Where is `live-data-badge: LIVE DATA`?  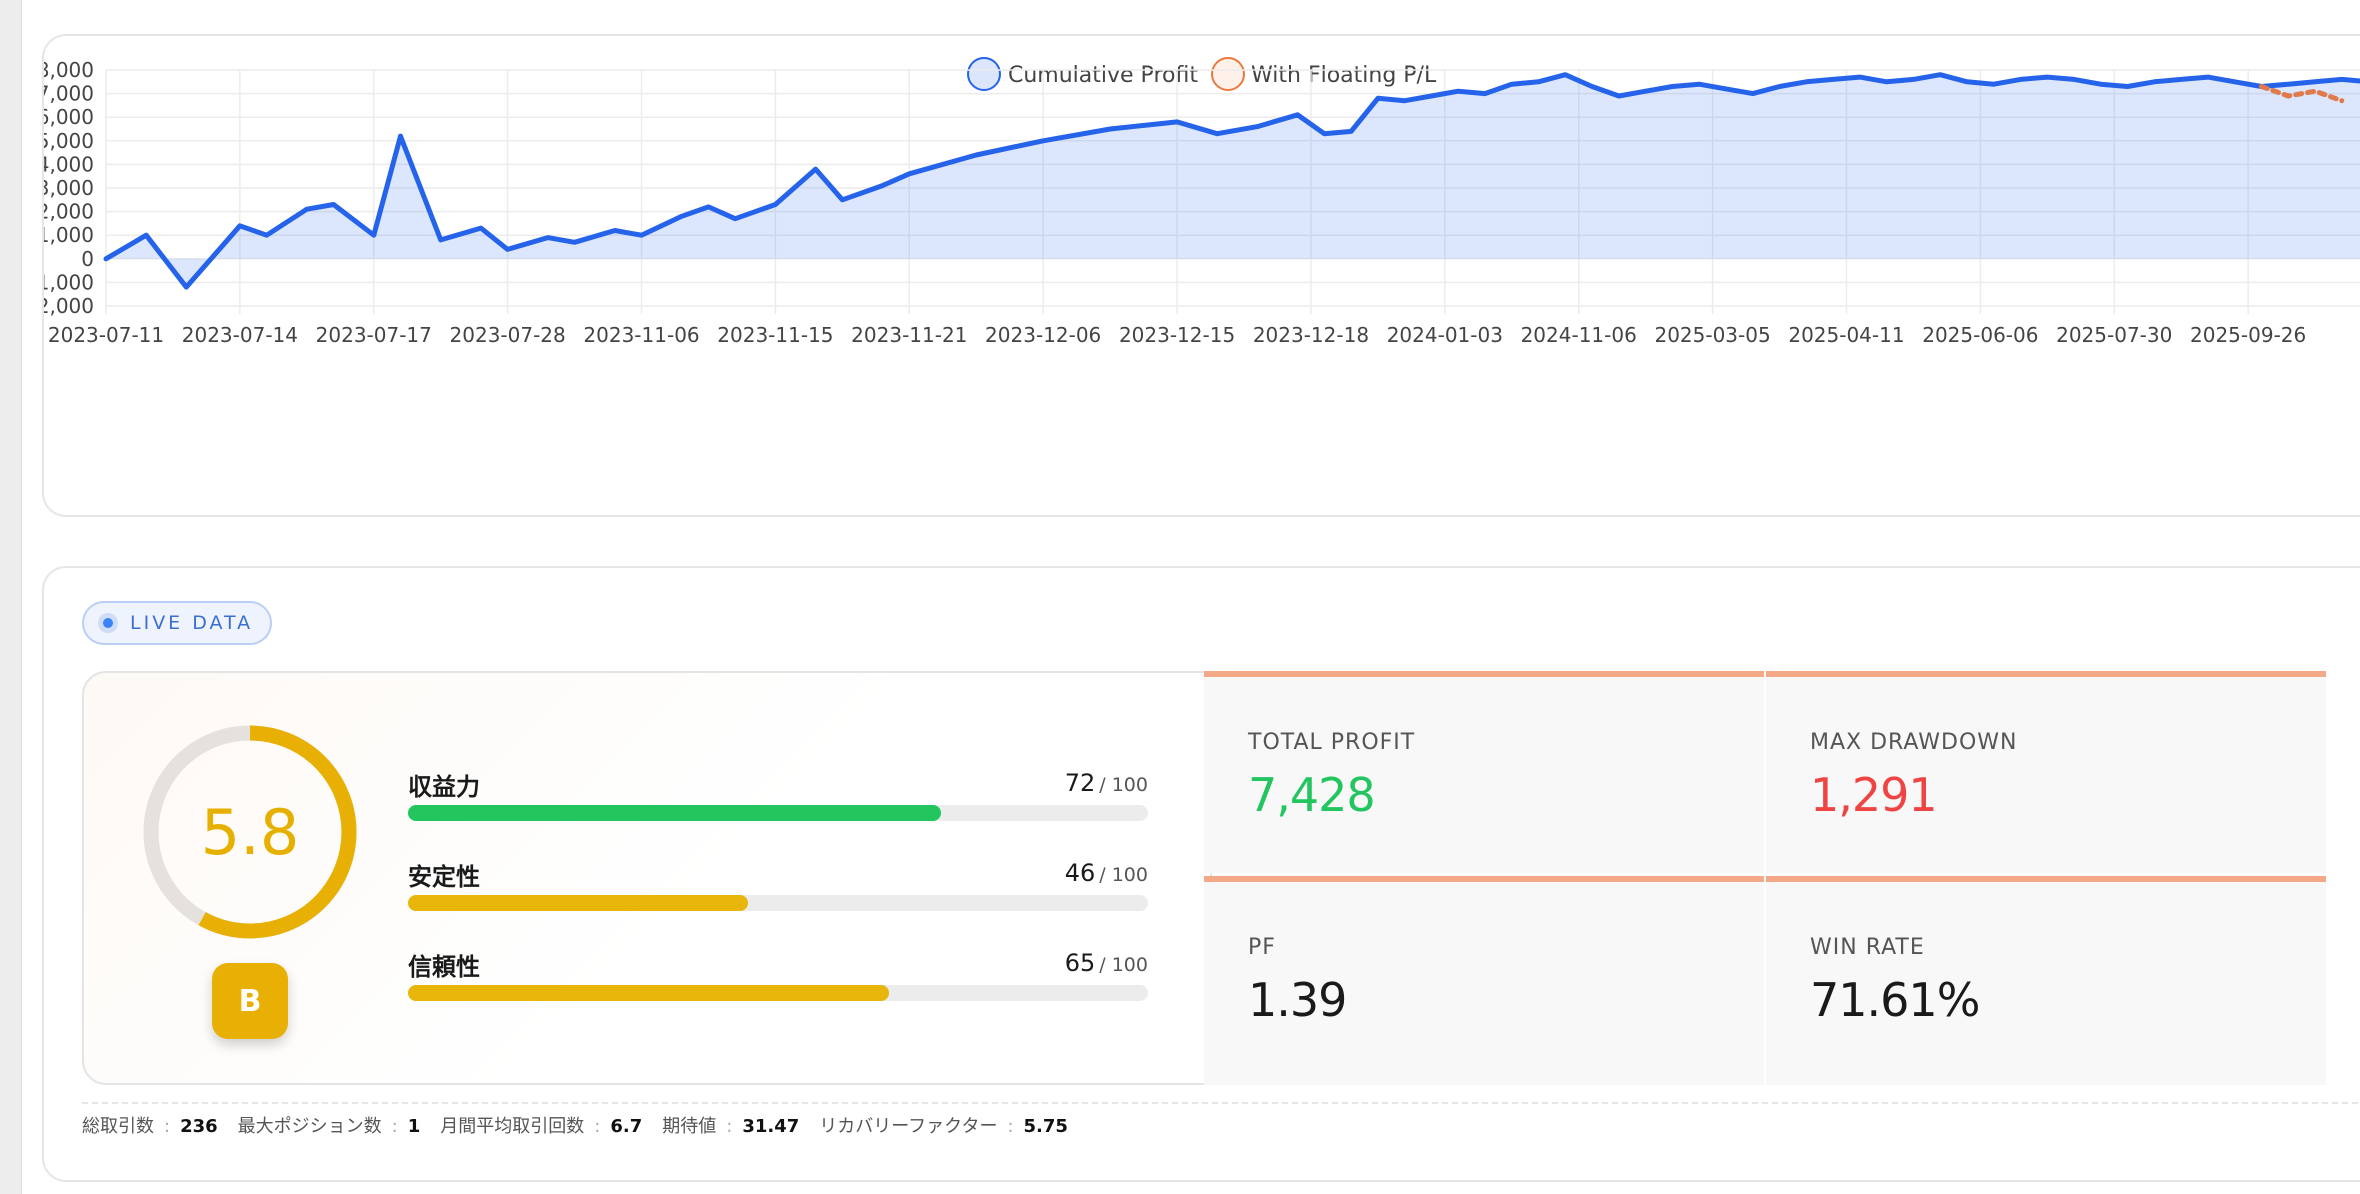 live-data-badge: LIVE DATA is located at coordinates (177, 623).